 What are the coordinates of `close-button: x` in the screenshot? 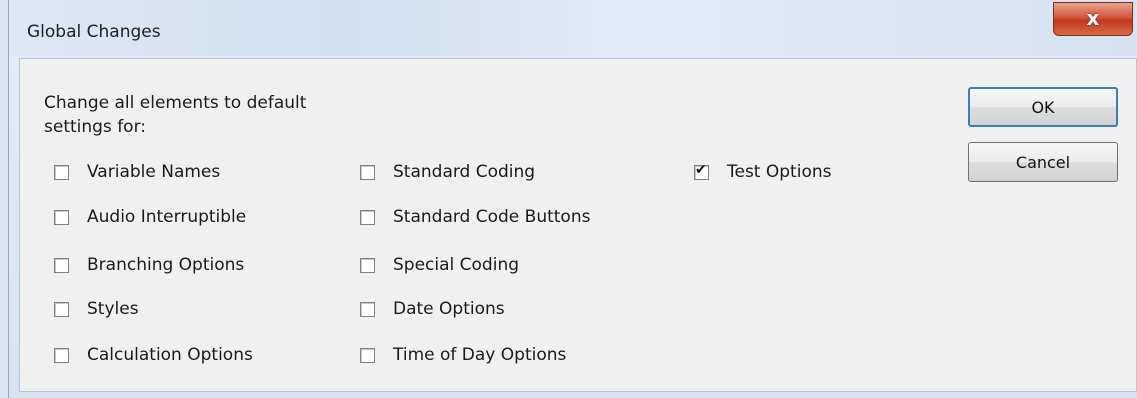 It's located at (1093, 19).